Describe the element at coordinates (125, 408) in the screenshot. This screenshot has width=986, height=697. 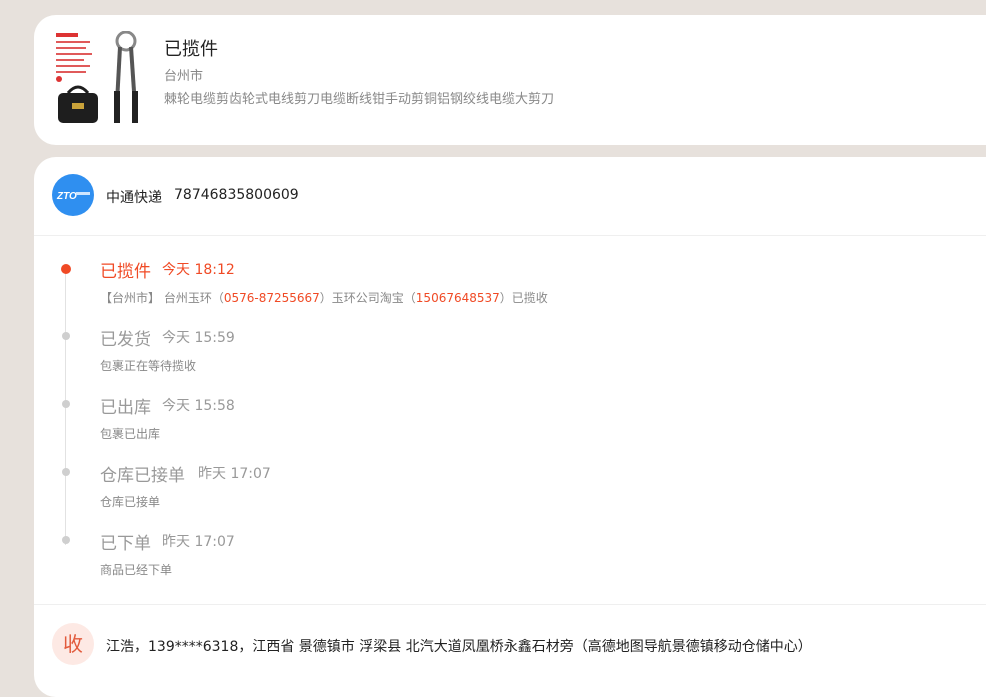
I see `timeline-status: 已出库` at that location.